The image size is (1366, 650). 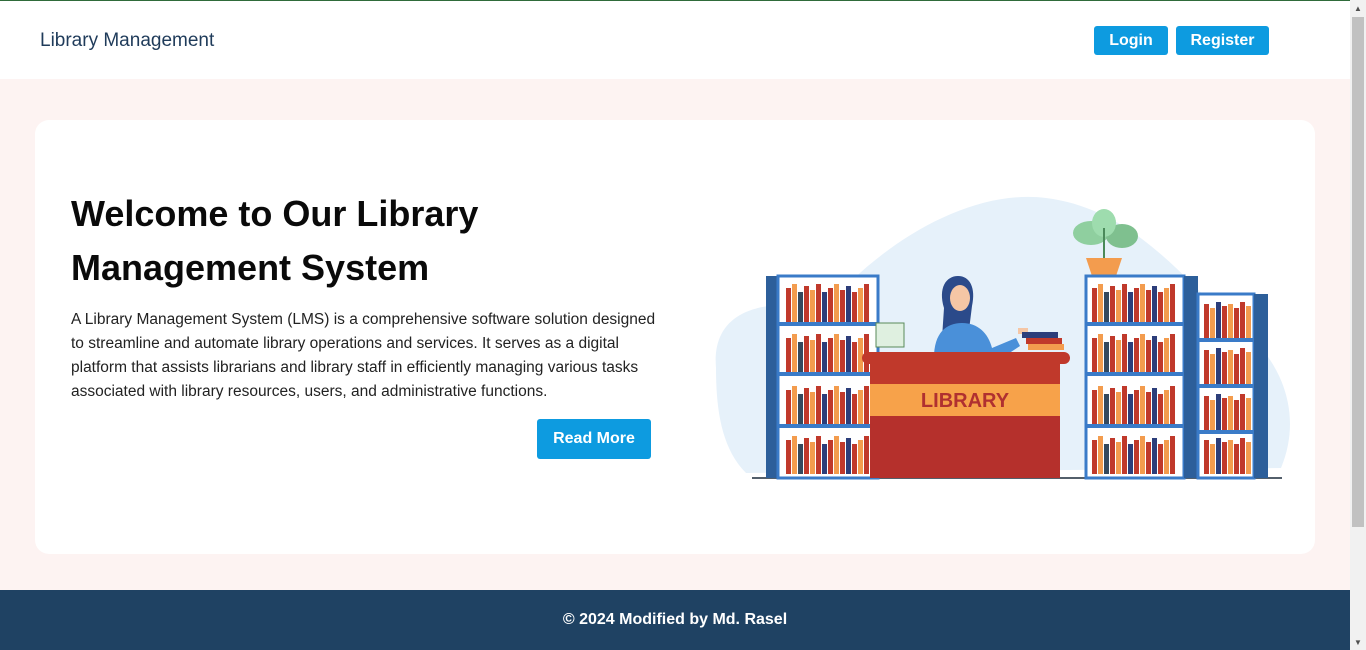 I want to click on scroll-down-icon: ▼, so click(x=1358, y=642).